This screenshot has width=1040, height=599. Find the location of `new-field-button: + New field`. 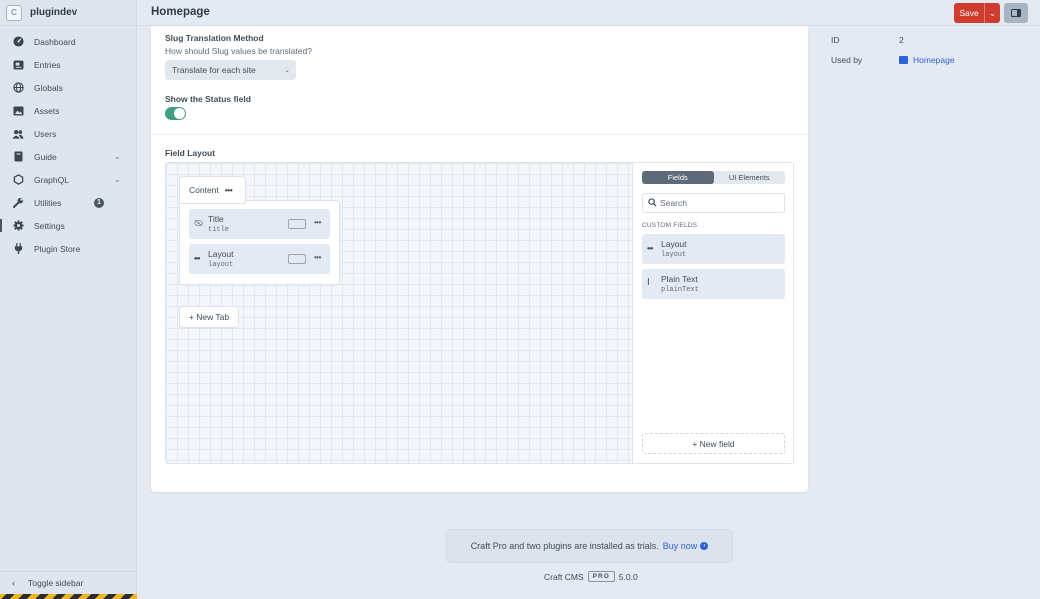

new-field-button: + New field is located at coordinates (713, 443).